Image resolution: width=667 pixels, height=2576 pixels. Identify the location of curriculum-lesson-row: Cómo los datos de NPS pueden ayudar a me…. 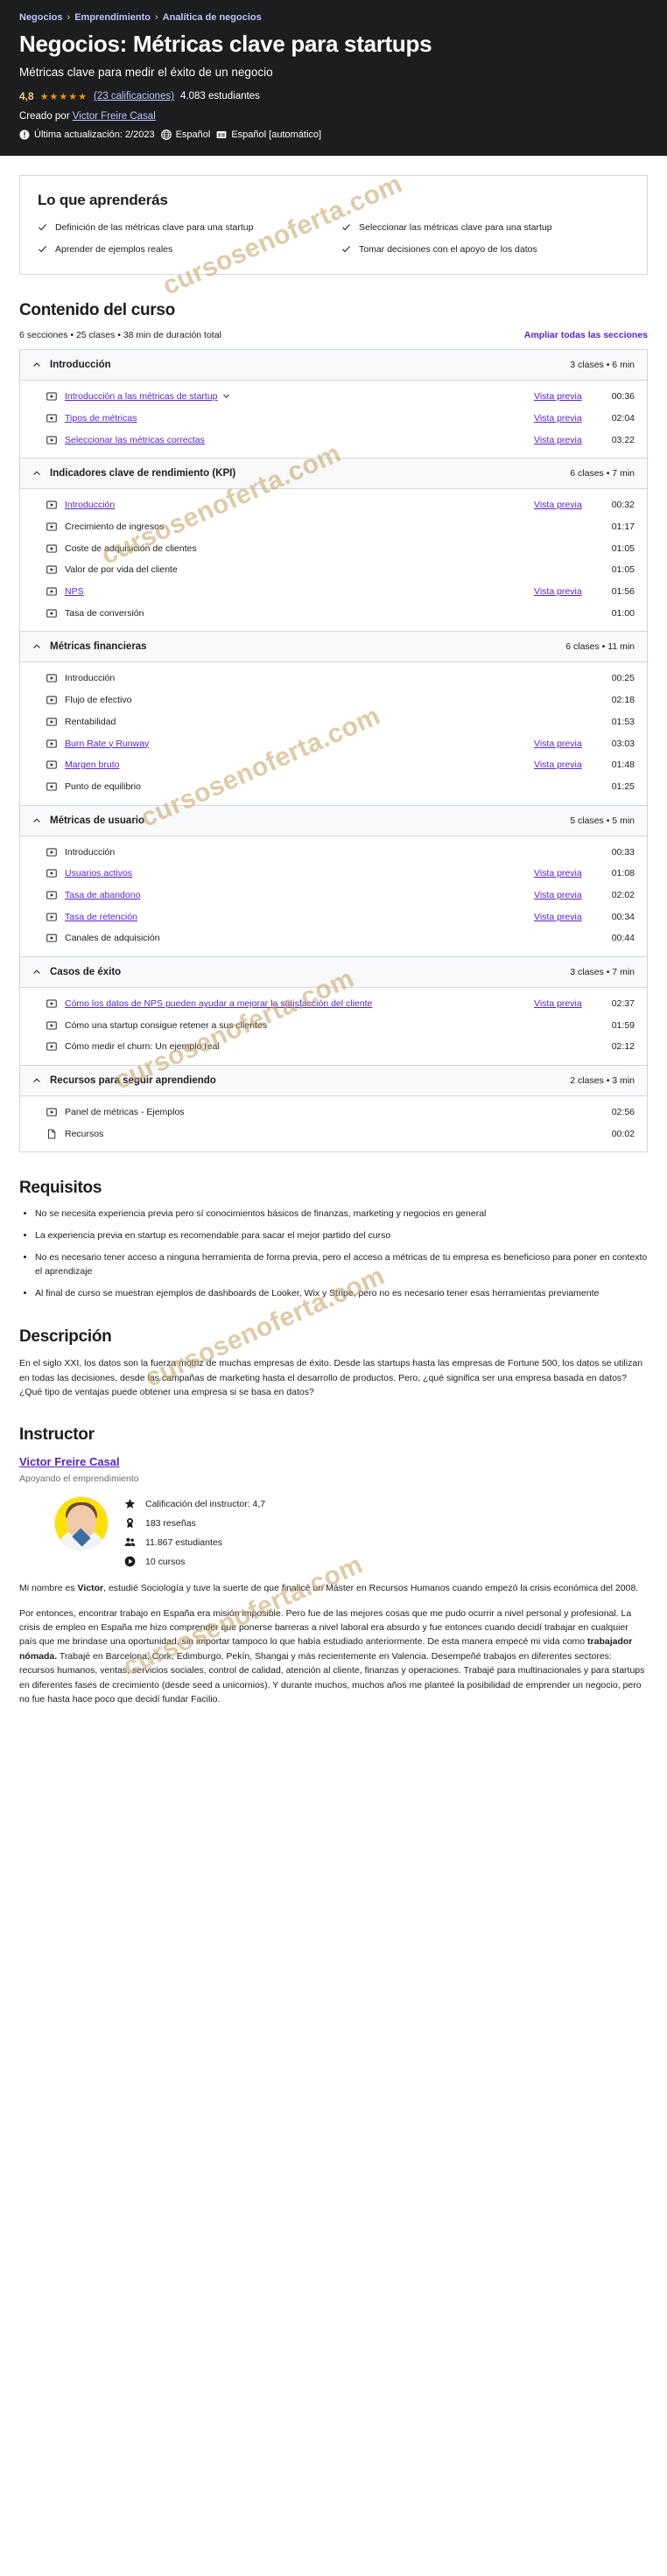
(333, 1004).